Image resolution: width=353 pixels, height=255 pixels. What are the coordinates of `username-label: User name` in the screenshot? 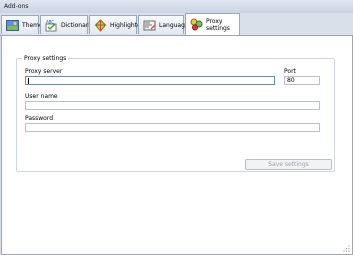 It's located at (41, 96).